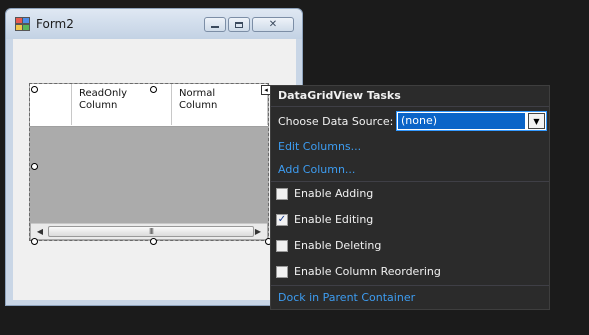  What do you see at coordinates (346, 297) in the screenshot?
I see `dock-in-parent-link: Dock in Parent Container` at bounding box center [346, 297].